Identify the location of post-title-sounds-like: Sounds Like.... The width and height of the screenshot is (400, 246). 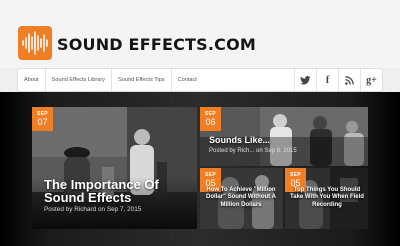
(239, 140).